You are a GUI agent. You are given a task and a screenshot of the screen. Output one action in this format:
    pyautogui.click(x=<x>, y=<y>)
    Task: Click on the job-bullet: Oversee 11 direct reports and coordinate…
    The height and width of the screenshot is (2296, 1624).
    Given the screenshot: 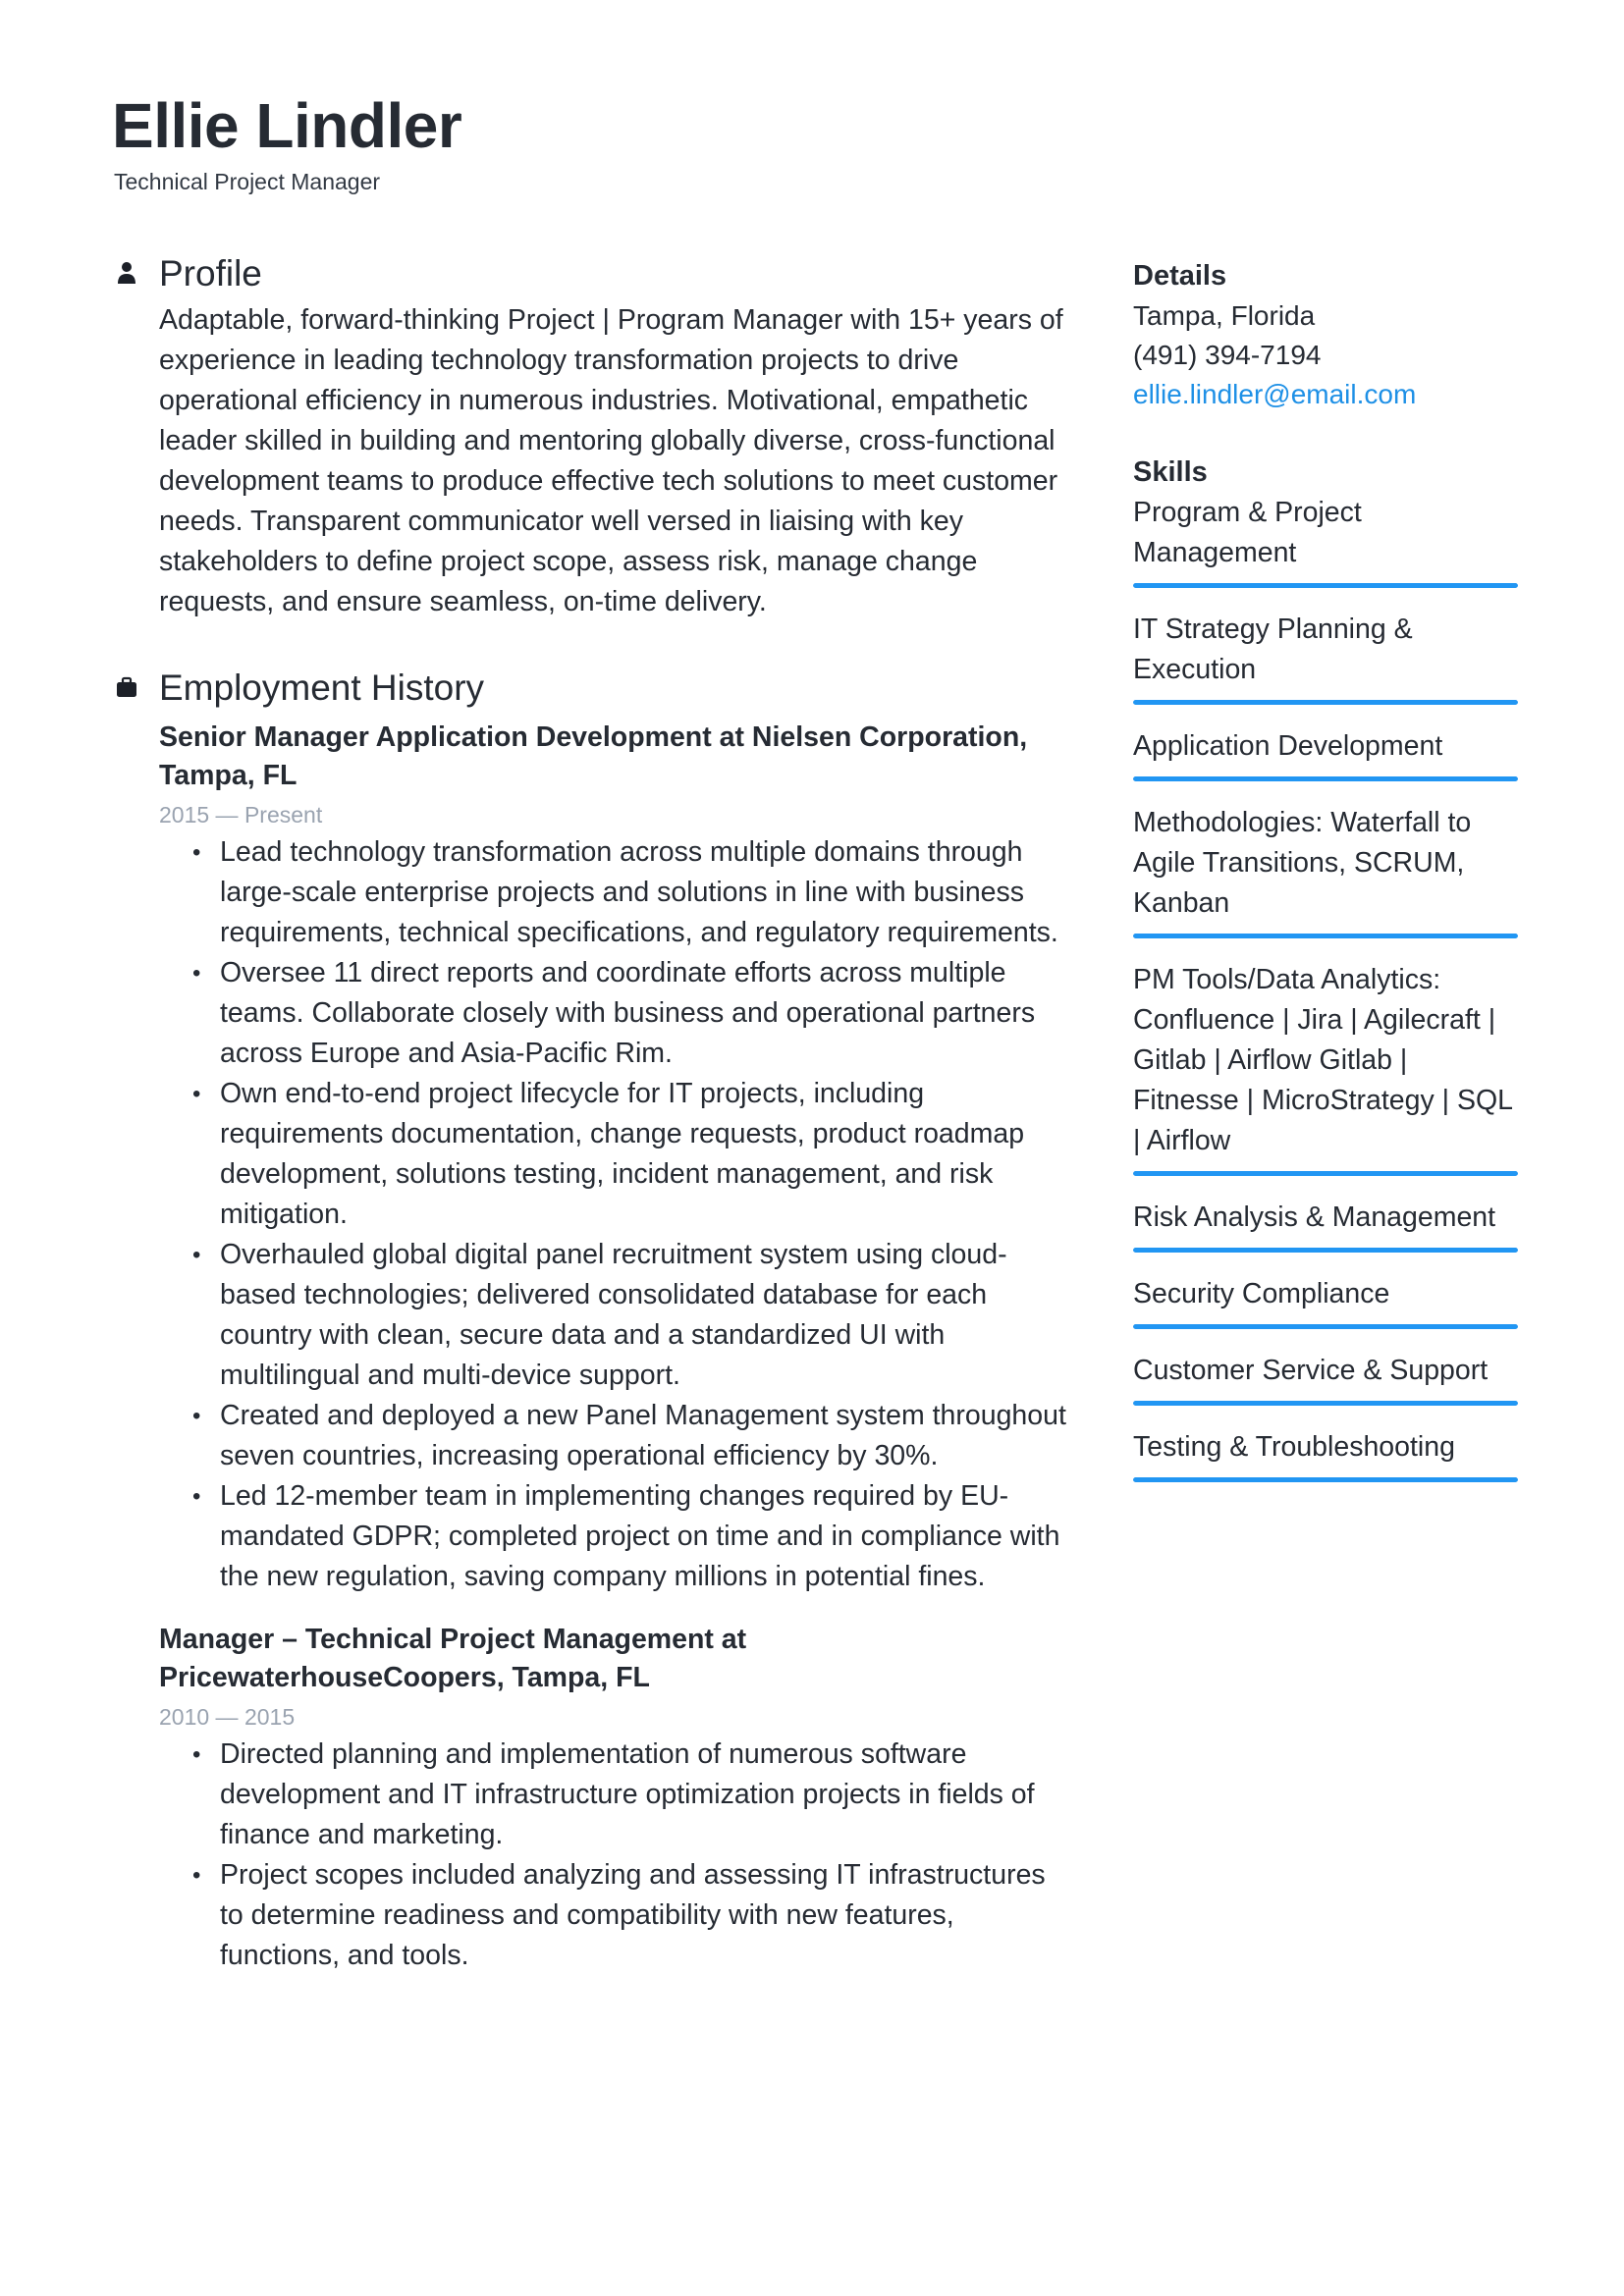 What is the action you would take?
    pyautogui.click(x=632, y=1013)
    